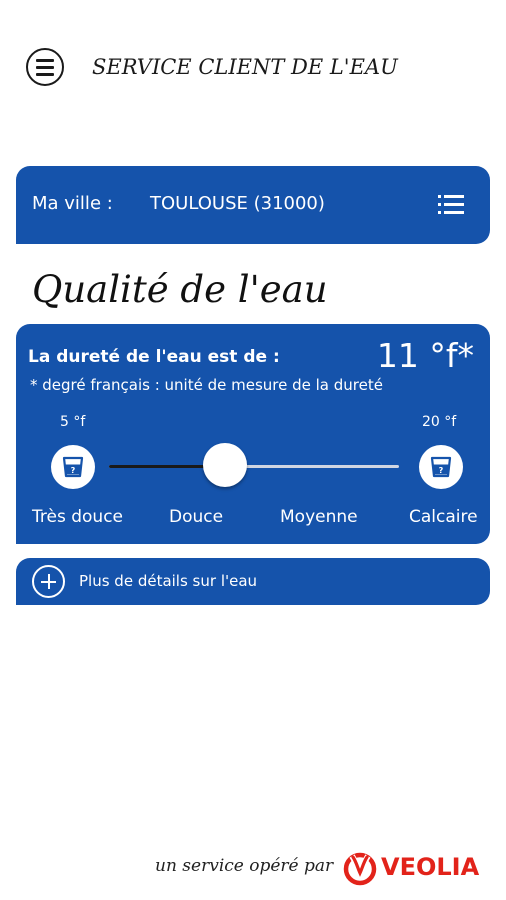  Describe the element at coordinates (244, 866) in the screenshot. I see `footer-text: un service opéré par` at that location.